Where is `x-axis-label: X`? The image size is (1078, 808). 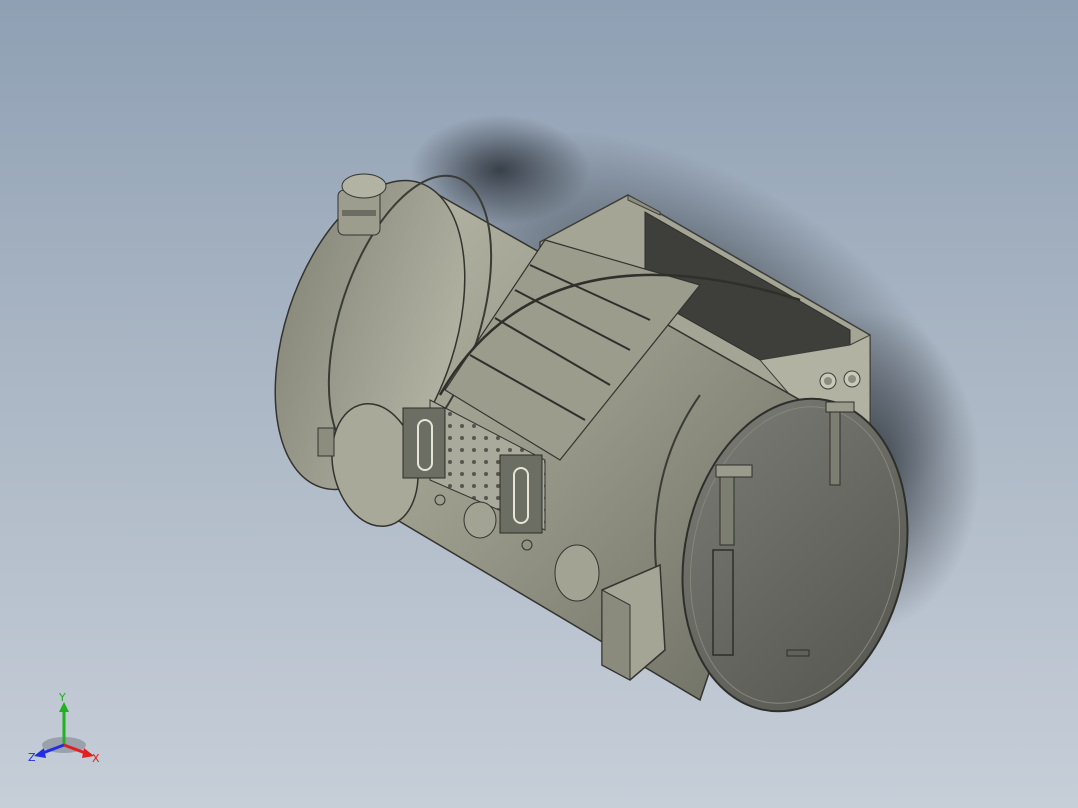 x-axis-label: X is located at coordinates (96, 758).